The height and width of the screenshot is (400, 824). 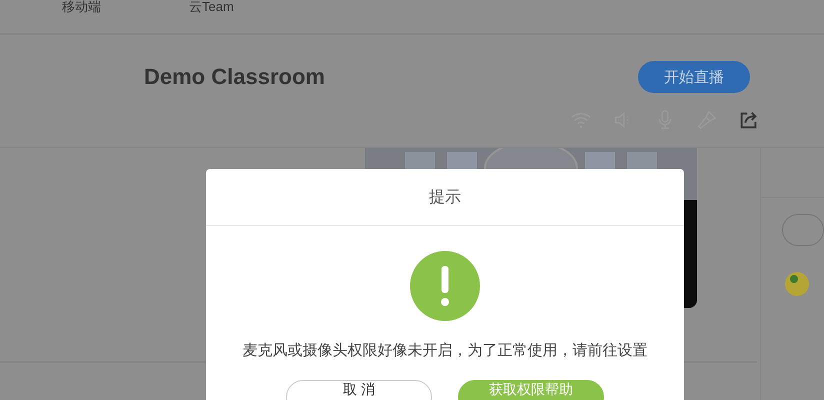 I want to click on start-live-button: 开始直播, so click(x=694, y=77).